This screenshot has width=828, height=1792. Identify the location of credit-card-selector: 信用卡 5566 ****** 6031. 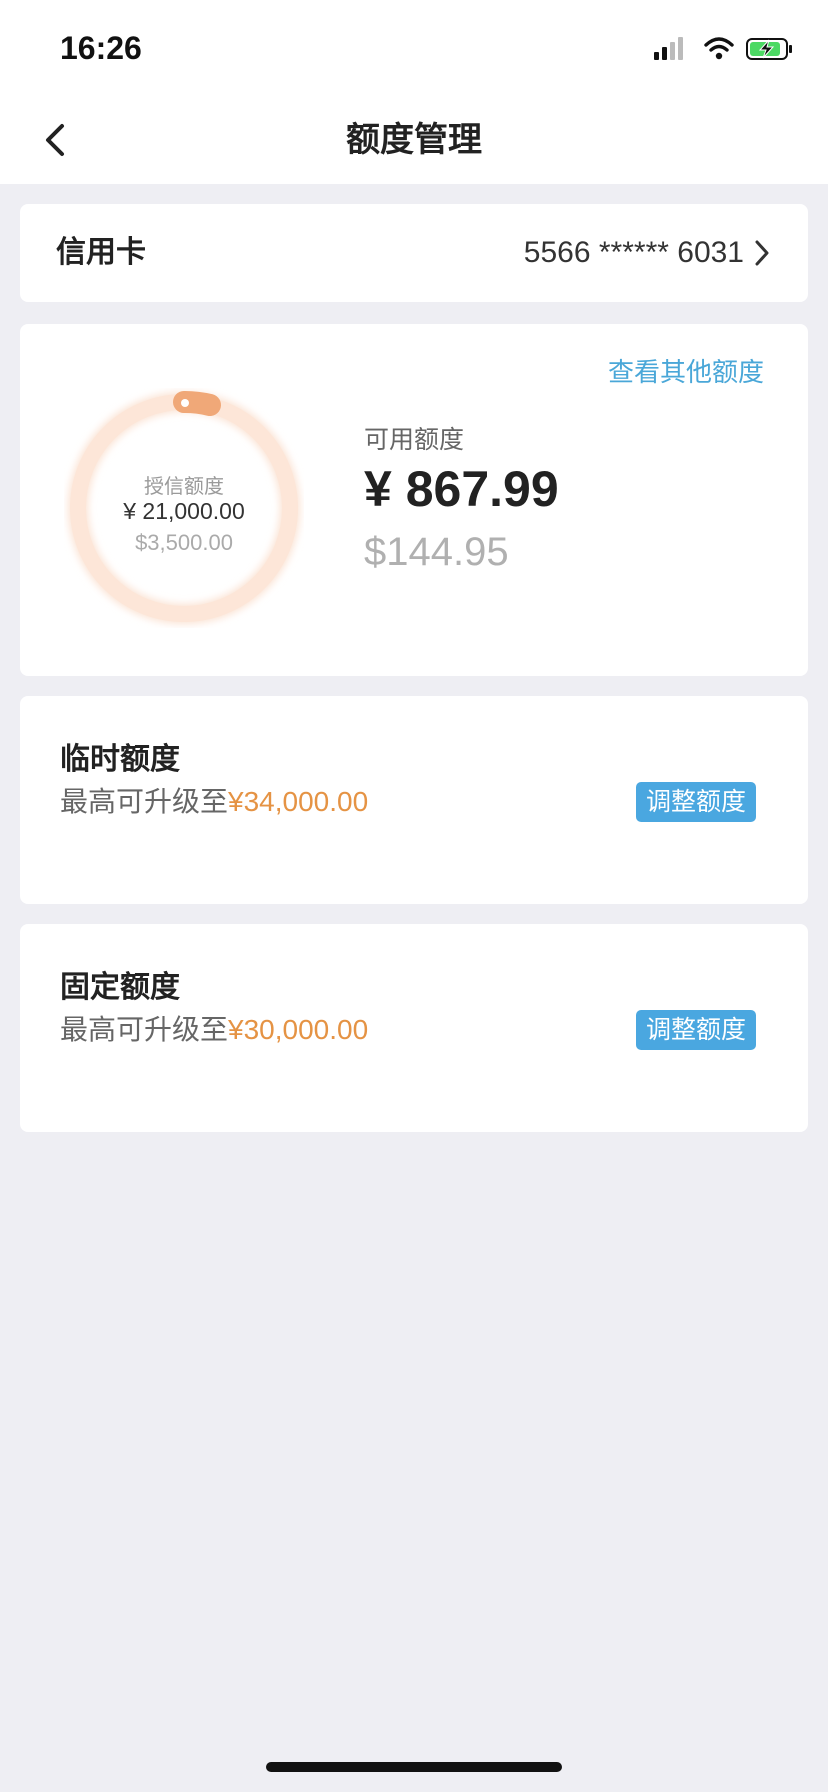
(414, 253).